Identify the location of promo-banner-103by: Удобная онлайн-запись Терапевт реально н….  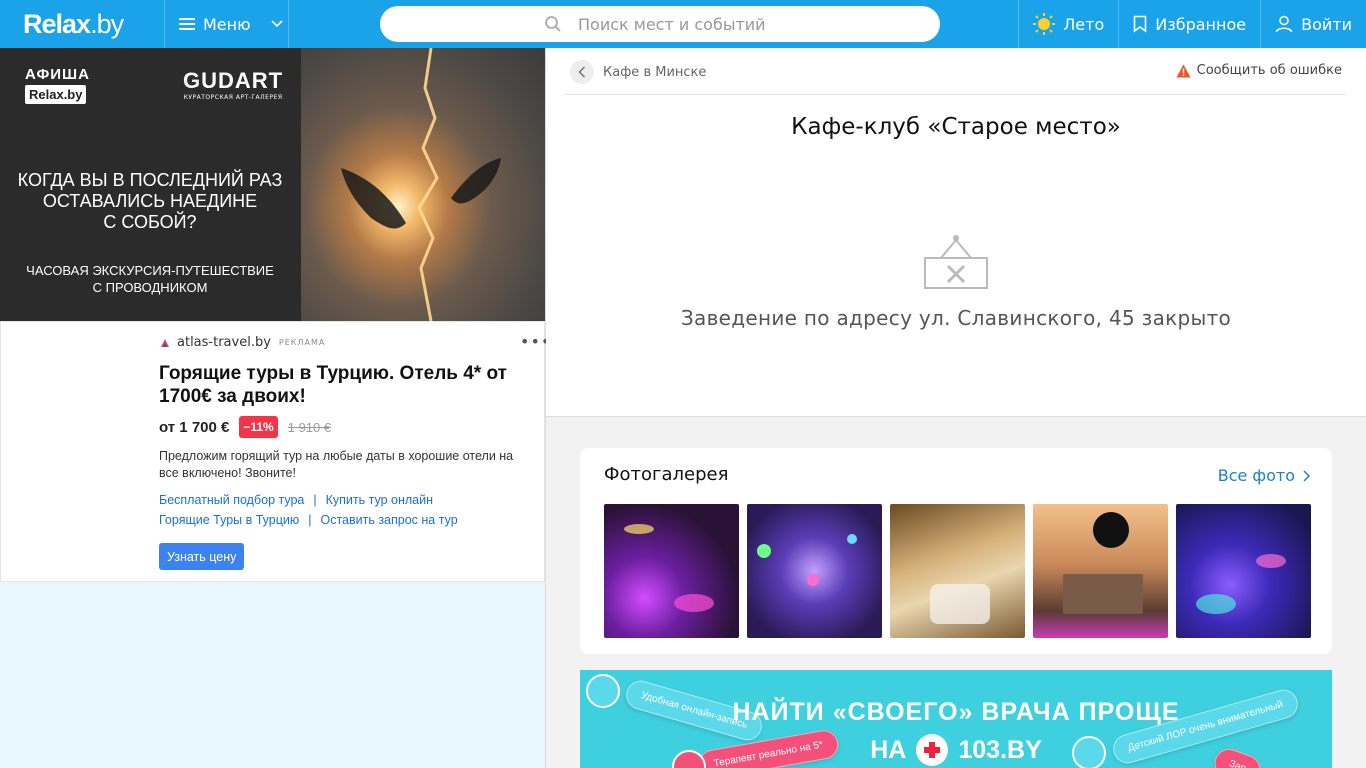
(956, 719).